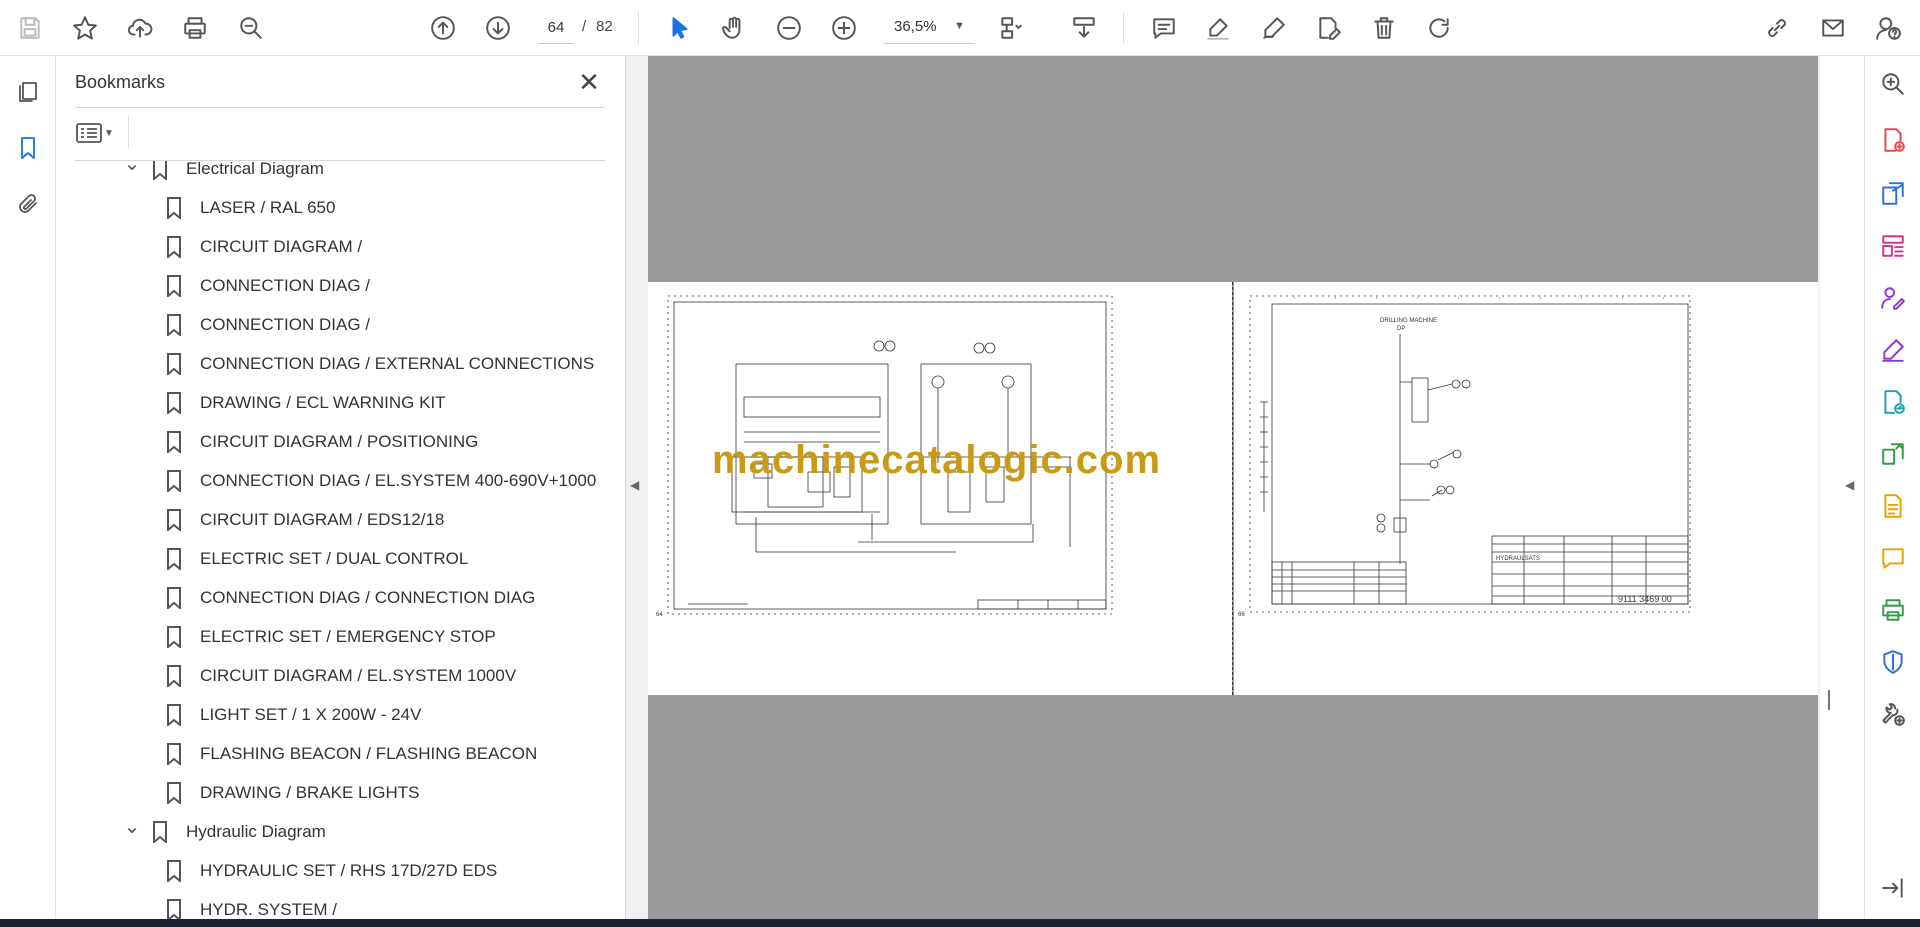 Image resolution: width=1920 pixels, height=927 pixels. Describe the element at coordinates (1893, 350) in the screenshot. I see `fill-sign-icon` at that location.